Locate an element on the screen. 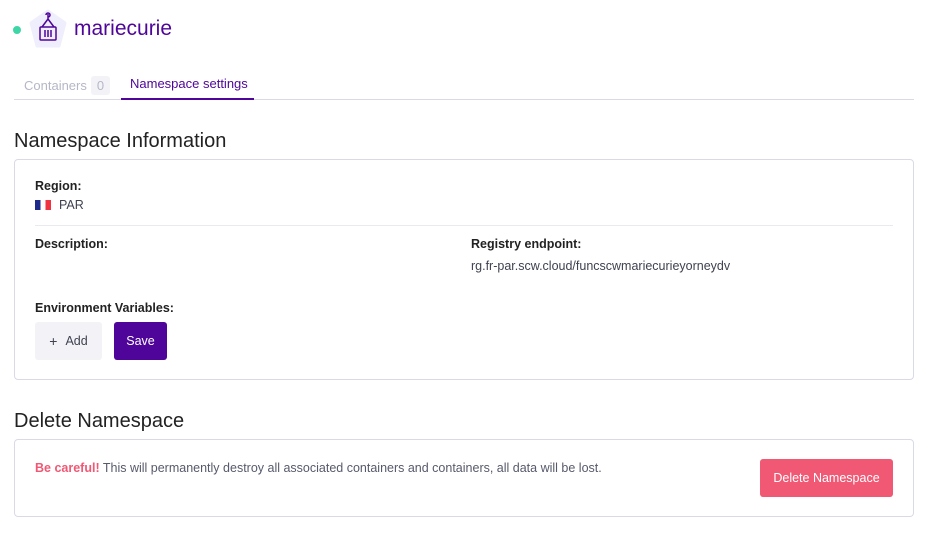 This screenshot has width=930, height=536. plus-icon: + is located at coordinates (53, 341).